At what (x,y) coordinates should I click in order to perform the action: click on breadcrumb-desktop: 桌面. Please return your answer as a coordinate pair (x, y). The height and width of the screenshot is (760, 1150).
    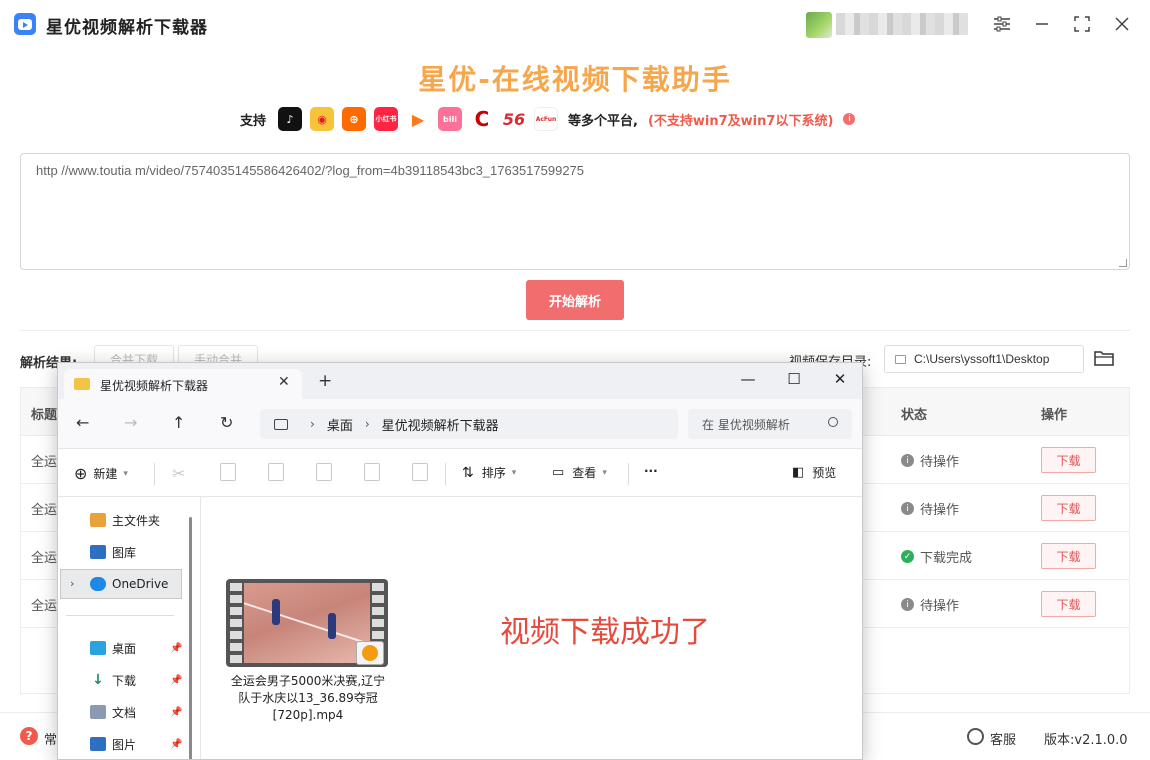
    Looking at the image, I should click on (340, 424).